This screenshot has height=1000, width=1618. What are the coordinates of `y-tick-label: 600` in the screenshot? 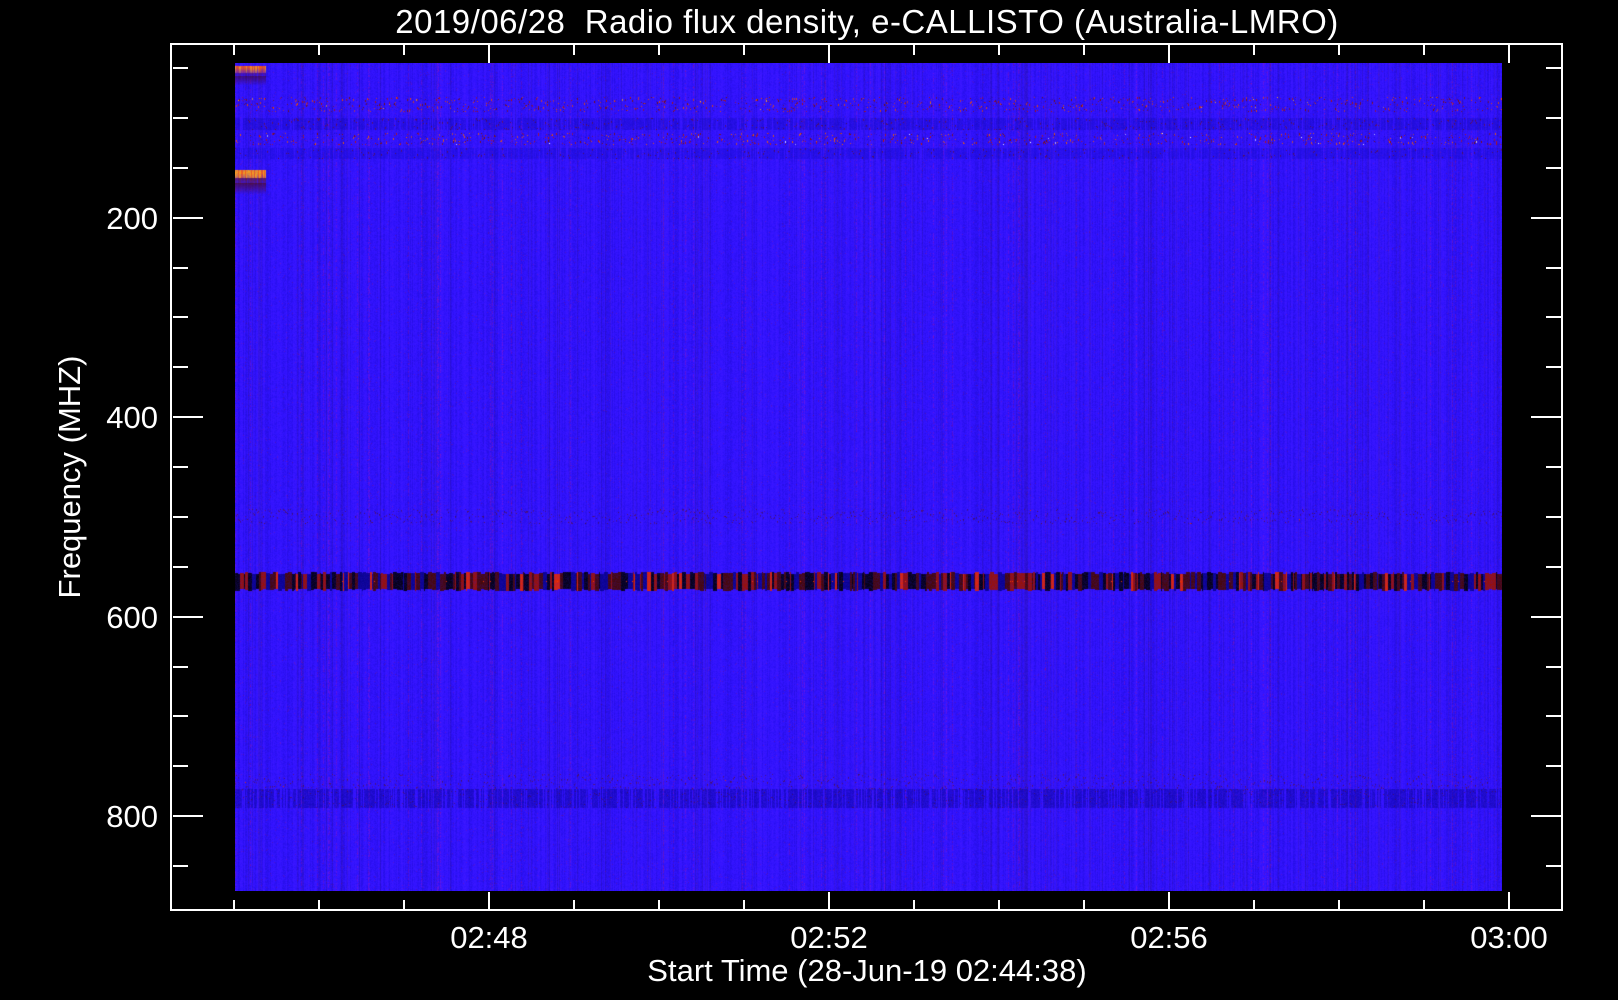 It's located at (132, 617).